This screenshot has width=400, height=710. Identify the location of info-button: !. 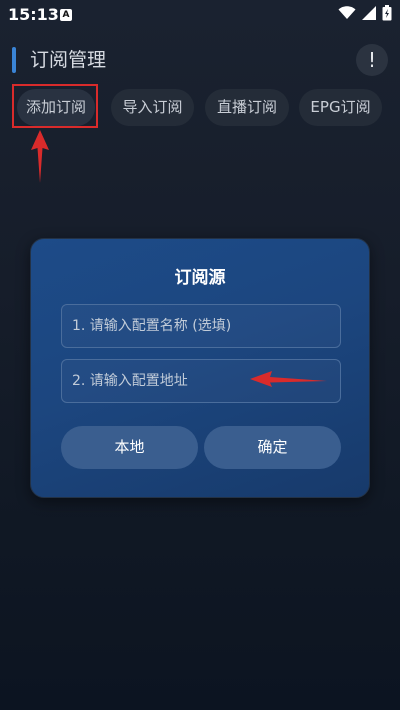
(372, 60).